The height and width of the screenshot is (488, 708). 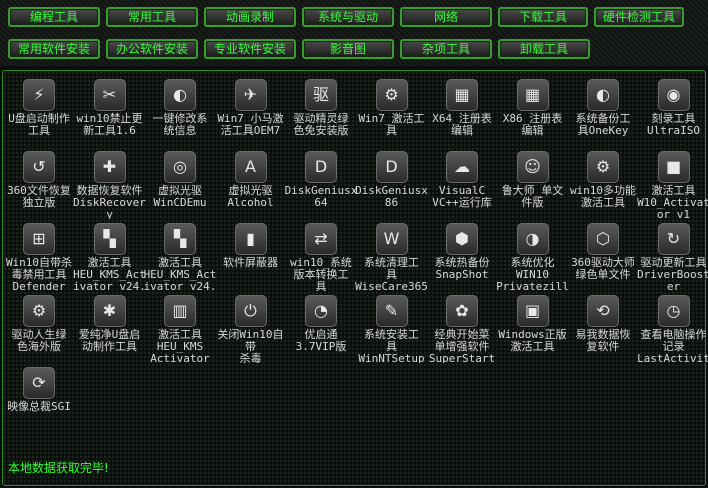 I want to click on tool-item: ⚙ Win7_激活工 具, so click(x=392, y=111).